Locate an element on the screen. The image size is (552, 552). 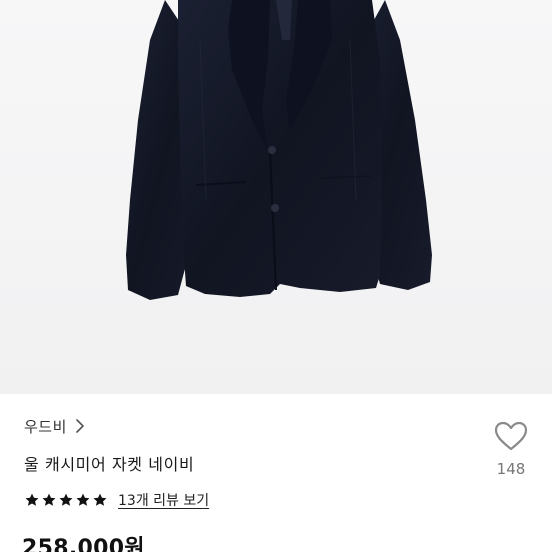
heart-icon is located at coordinates (511, 436).